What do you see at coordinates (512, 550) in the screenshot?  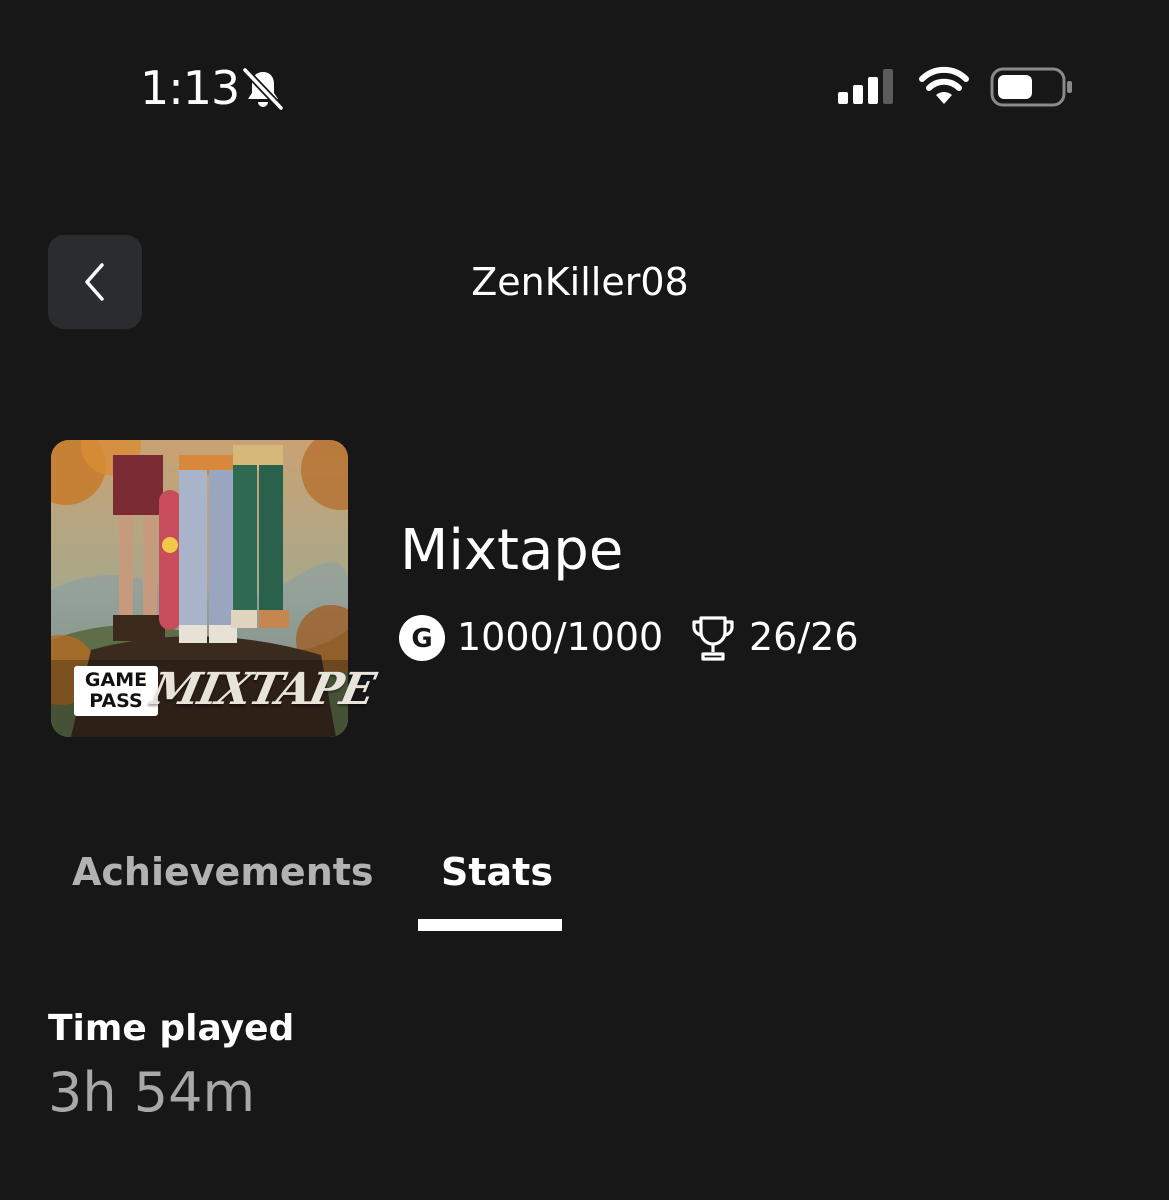 I see `game-title: Mixtape` at bounding box center [512, 550].